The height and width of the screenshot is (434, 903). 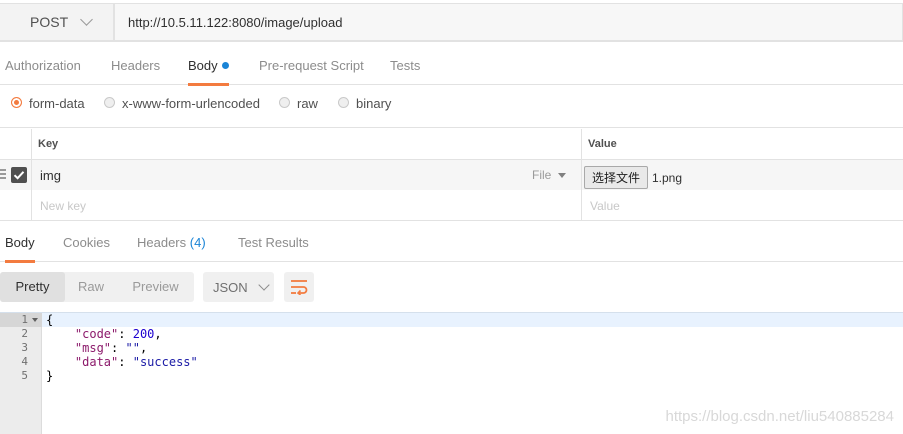 What do you see at coordinates (50, 175) in the screenshot?
I see `row-key: img` at bounding box center [50, 175].